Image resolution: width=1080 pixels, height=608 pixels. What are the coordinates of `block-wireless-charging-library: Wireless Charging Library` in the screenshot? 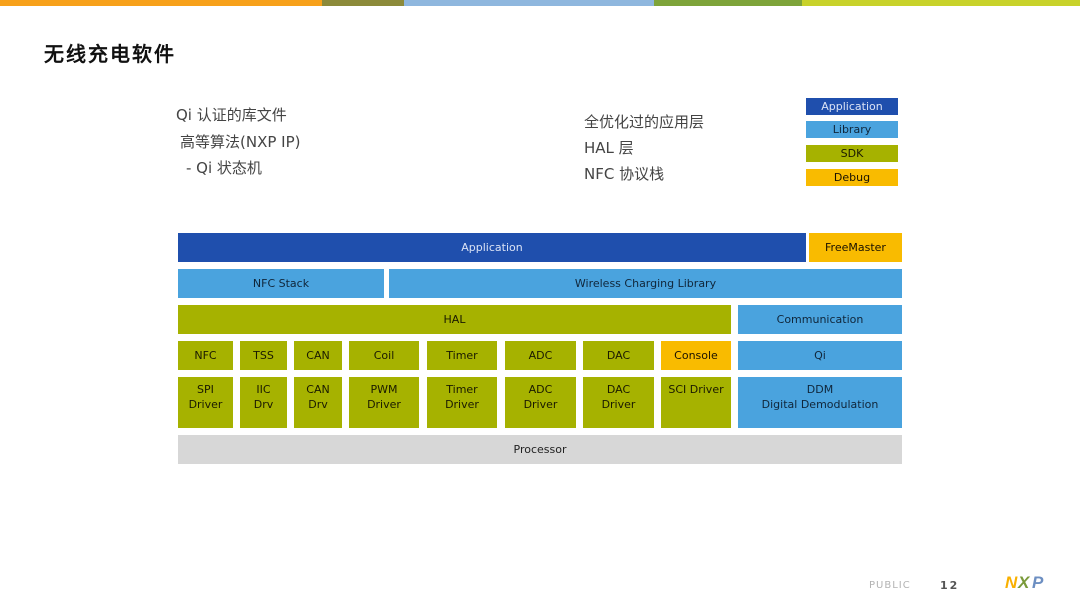 It's located at (645, 283).